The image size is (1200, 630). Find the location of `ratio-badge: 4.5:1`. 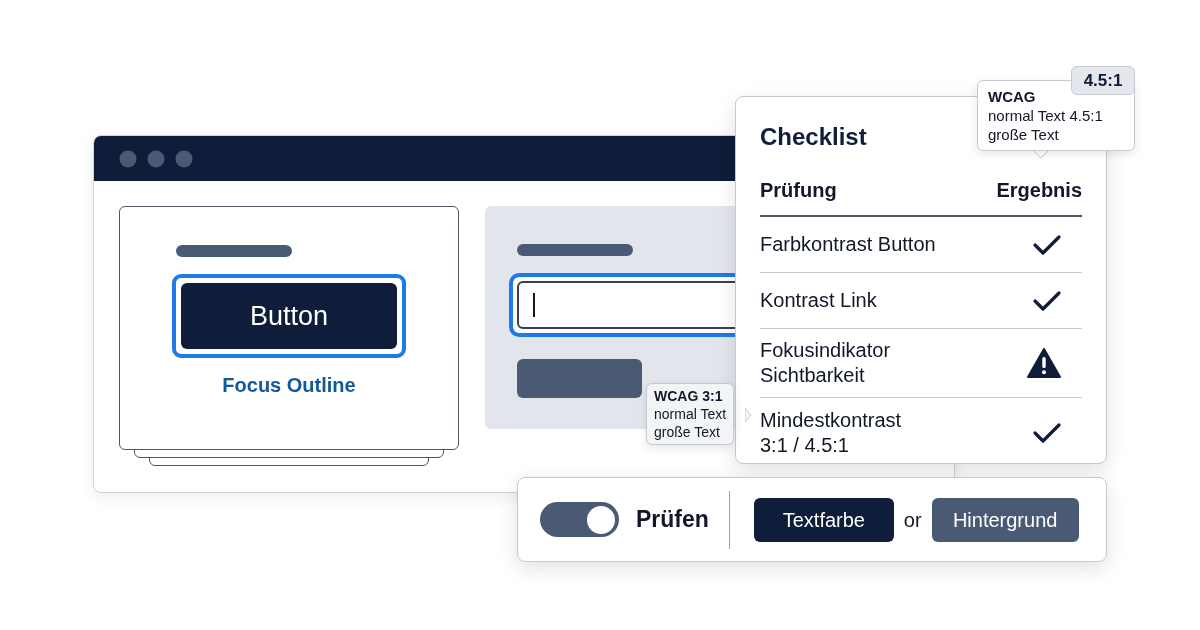

ratio-badge: 4.5:1 is located at coordinates (1103, 80).